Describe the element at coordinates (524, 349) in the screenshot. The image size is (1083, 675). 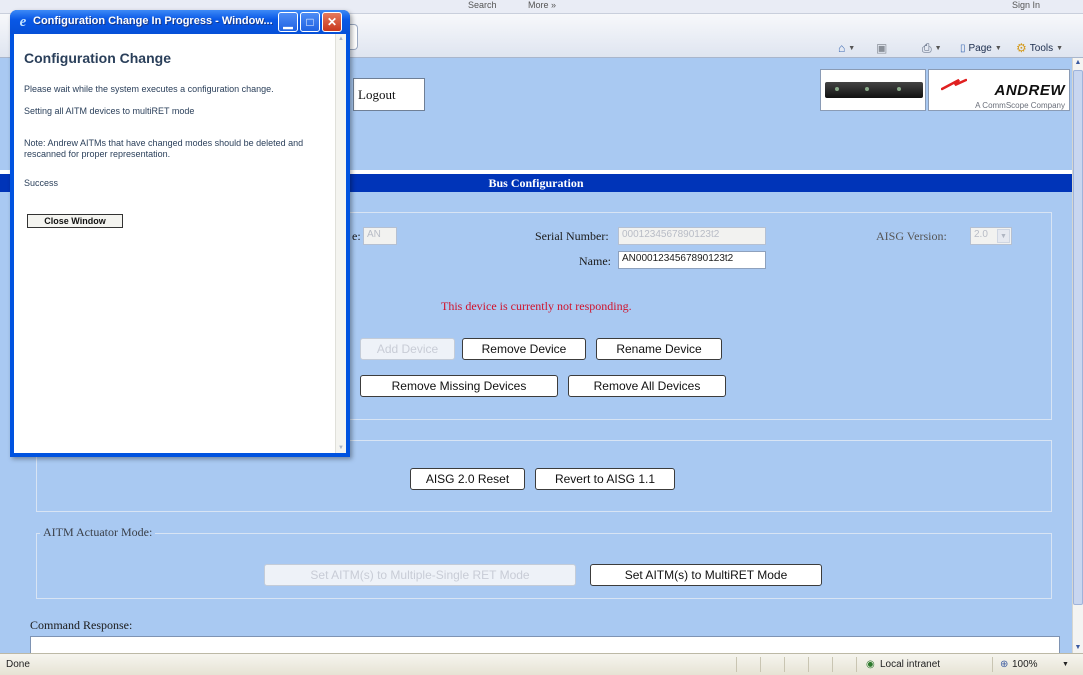
I see `remove-device-button: Remove Device` at that location.